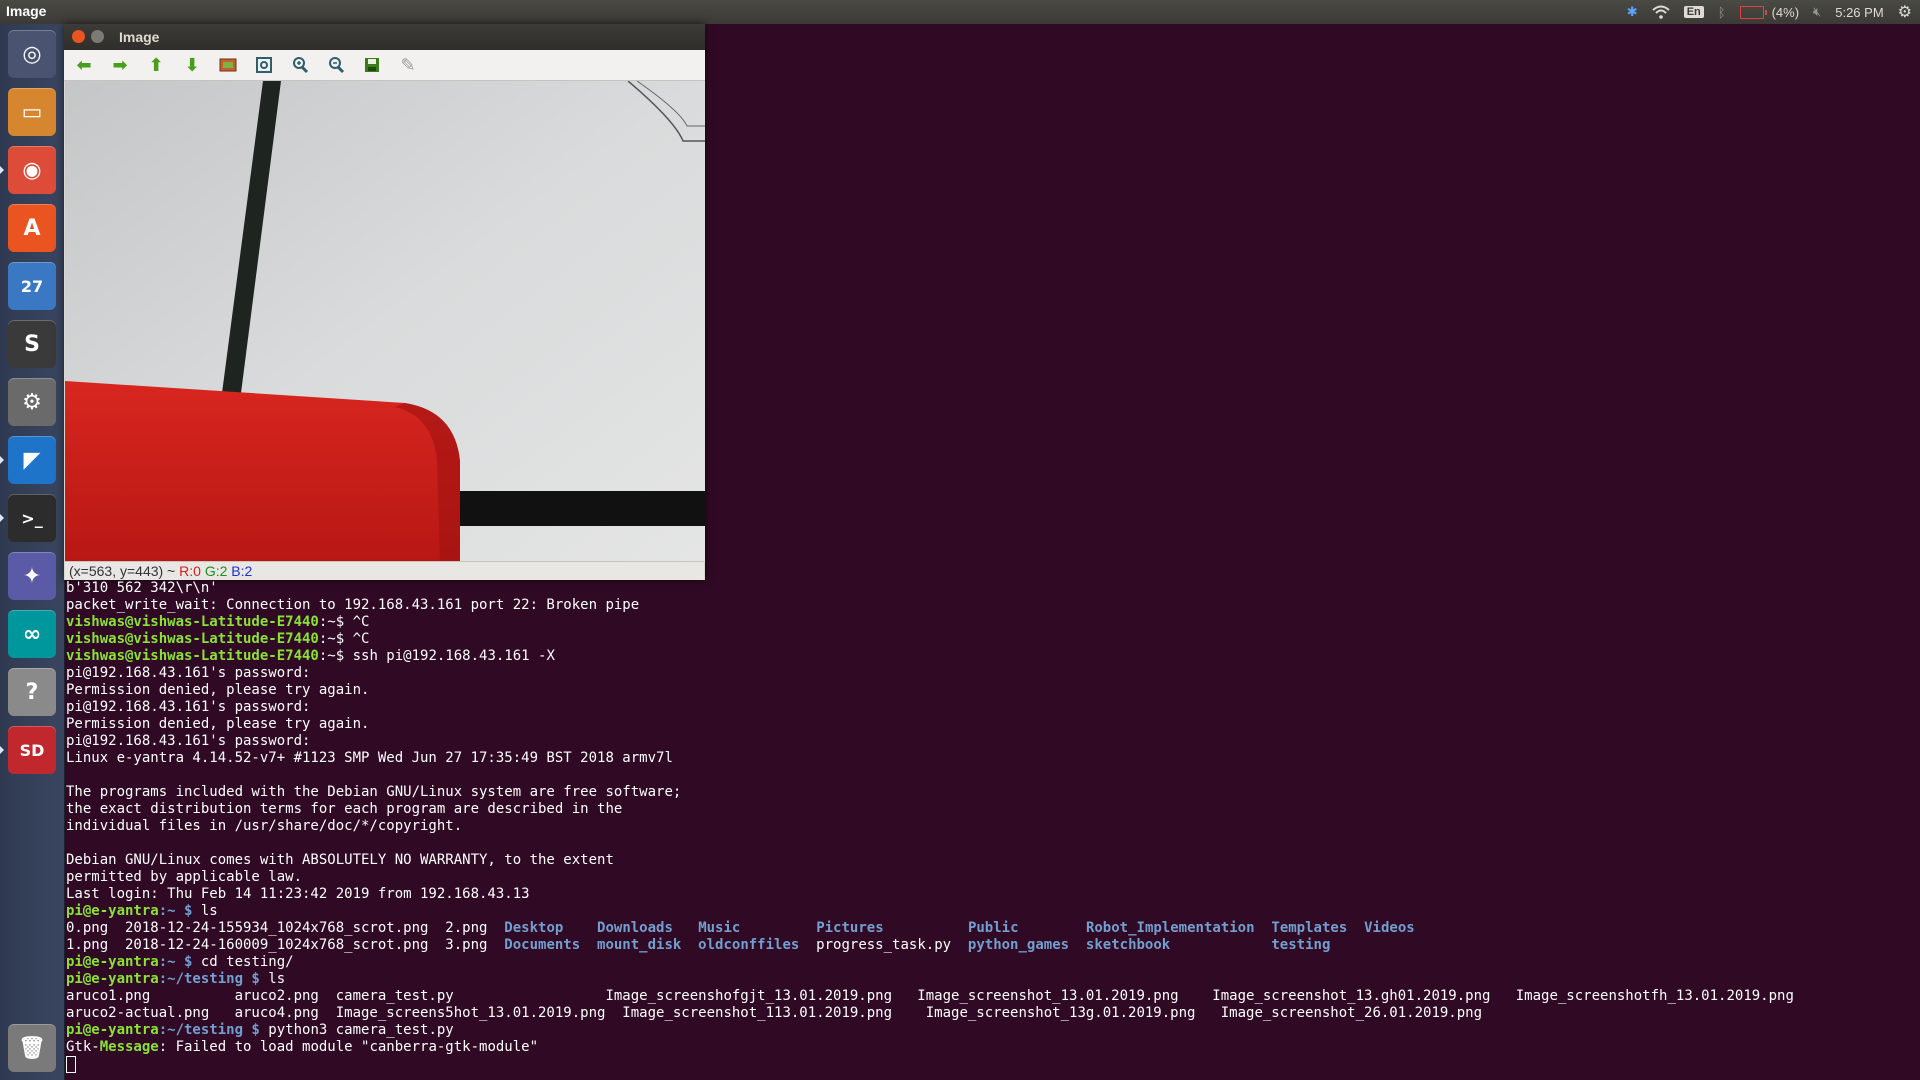 The height and width of the screenshot is (1080, 1920). I want to click on forward-arrow-icon: ➡, so click(120, 65).